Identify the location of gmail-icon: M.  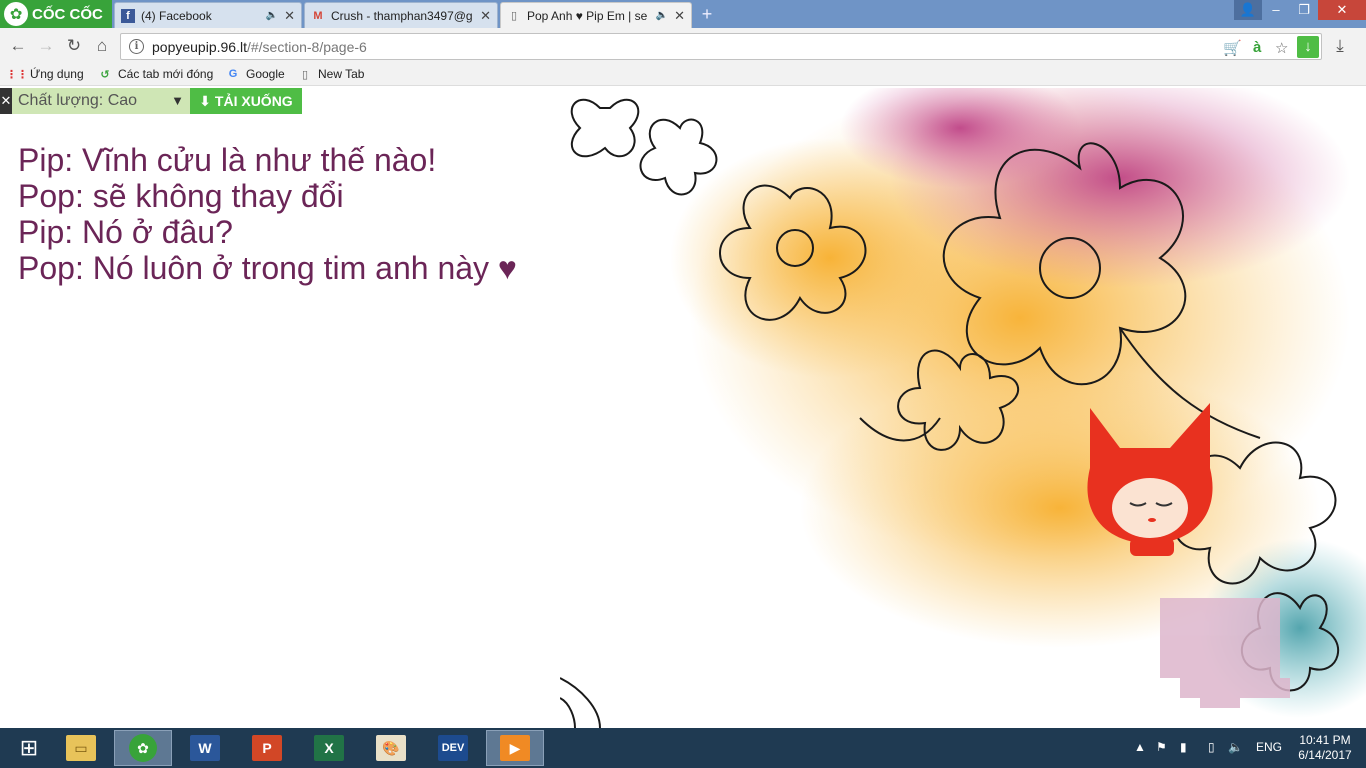
(318, 15).